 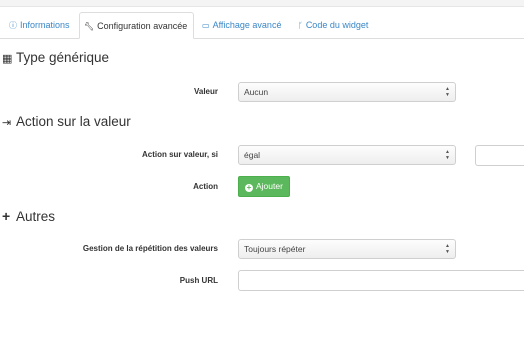 I want to click on condition-select-value: égal, so click(x=252, y=155).